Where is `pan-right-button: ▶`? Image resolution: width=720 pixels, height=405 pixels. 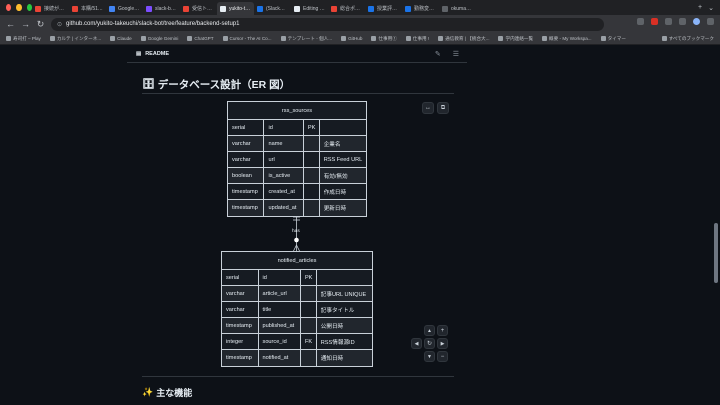 pan-right-button: ▶ is located at coordinates (442, 343).